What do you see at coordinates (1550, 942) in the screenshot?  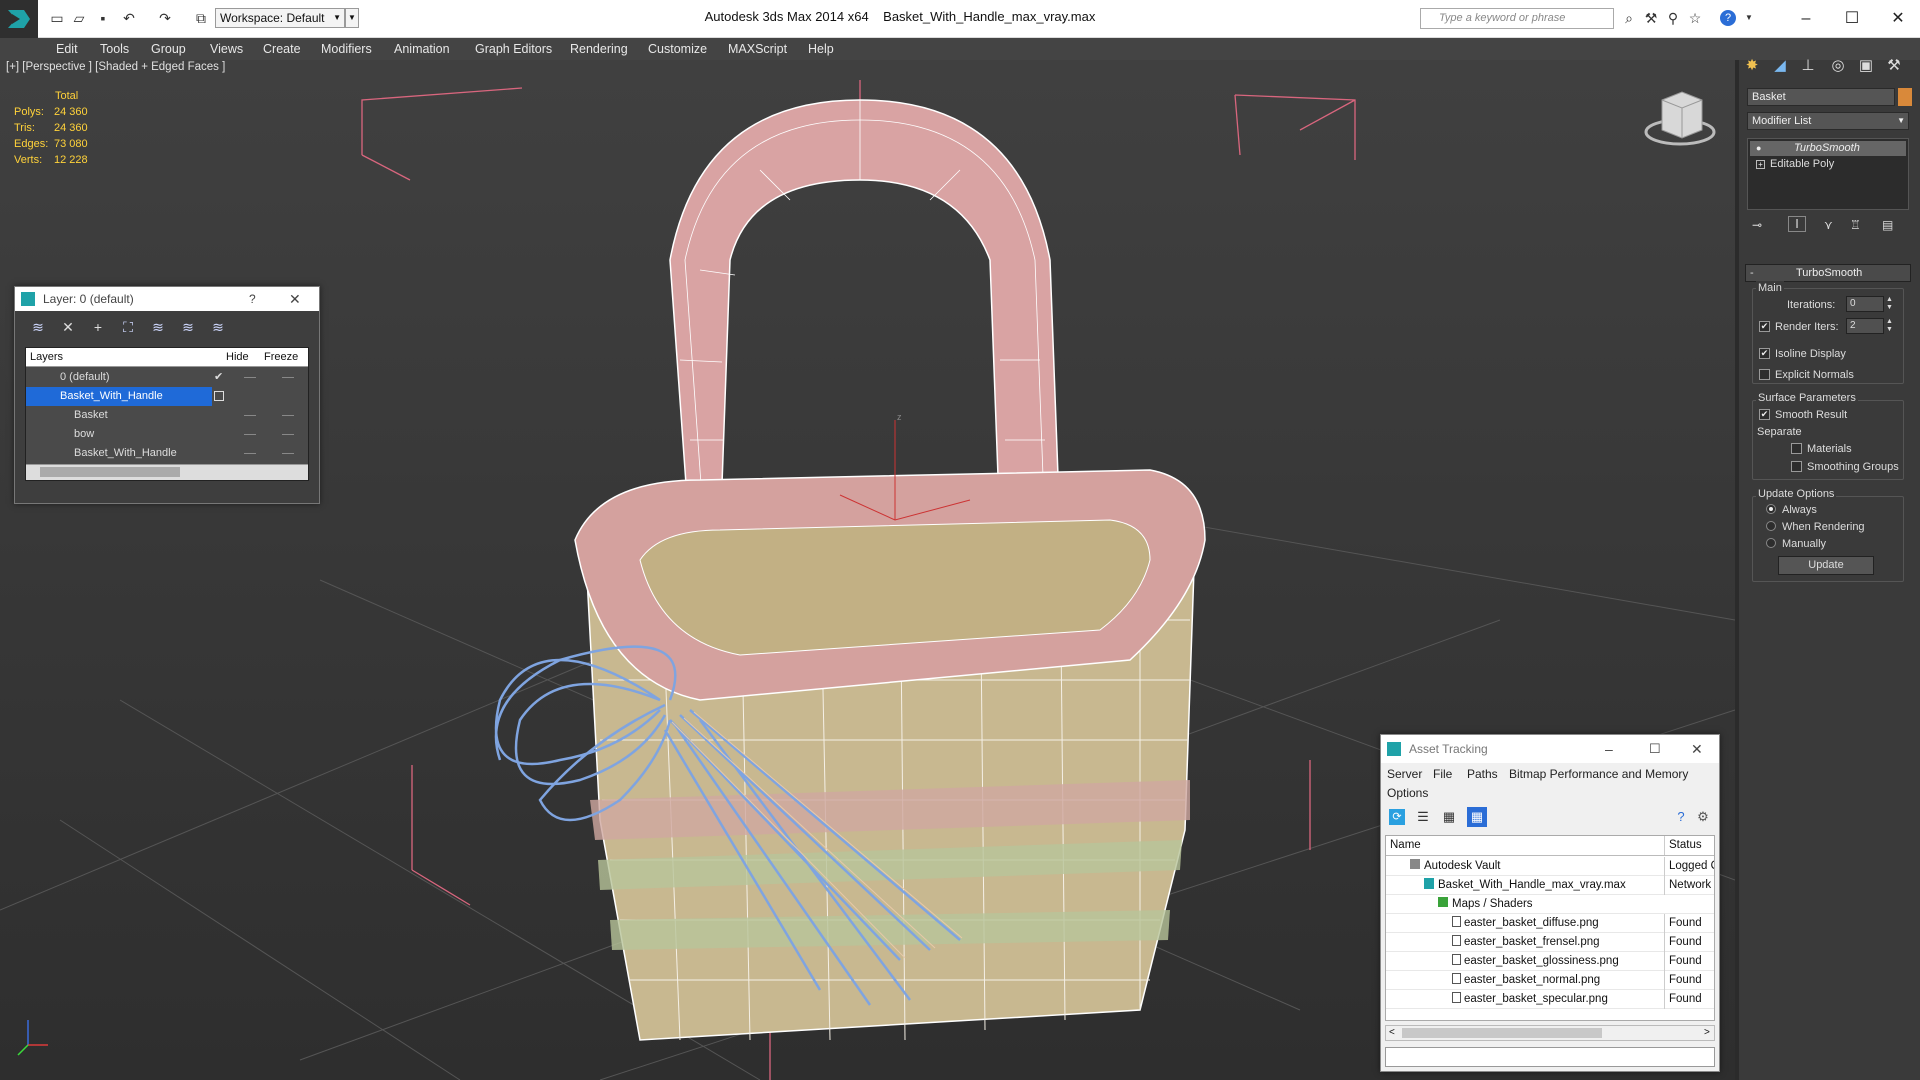 I see `asset-row: easter_basket_frensel.png Found` at bounding box center [1550, 942].